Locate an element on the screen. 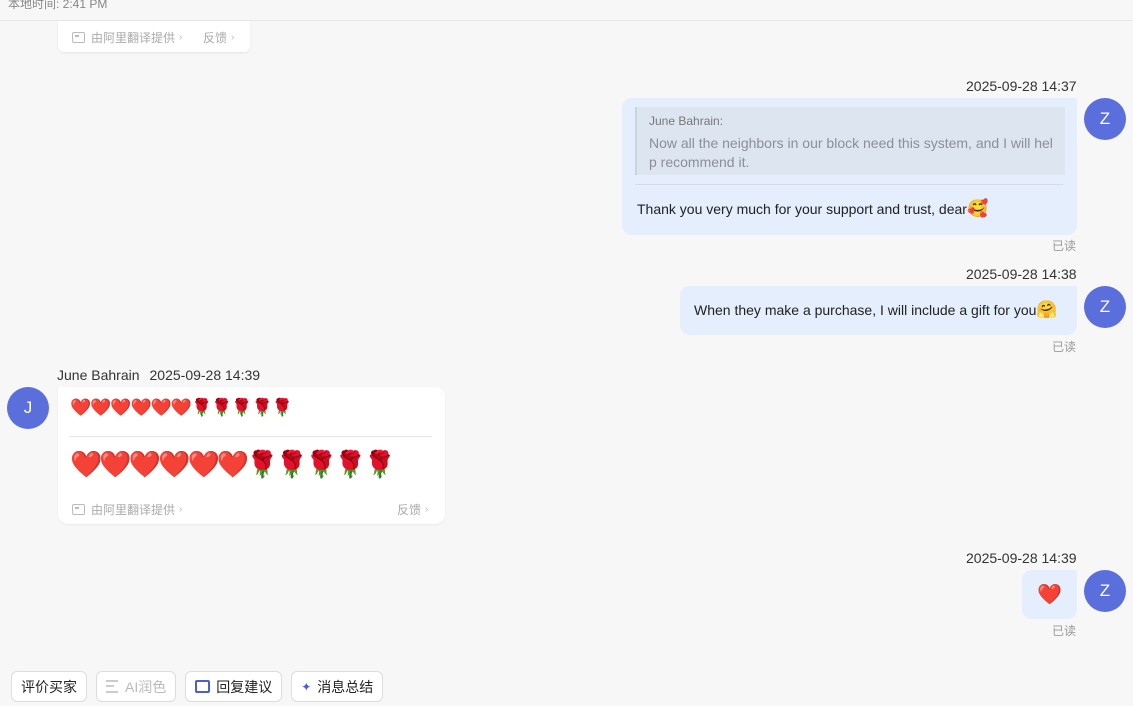 The width and height of the screenshot is (1133, 706). sender-name: June Bahrain is located at coordinates (98, 375).